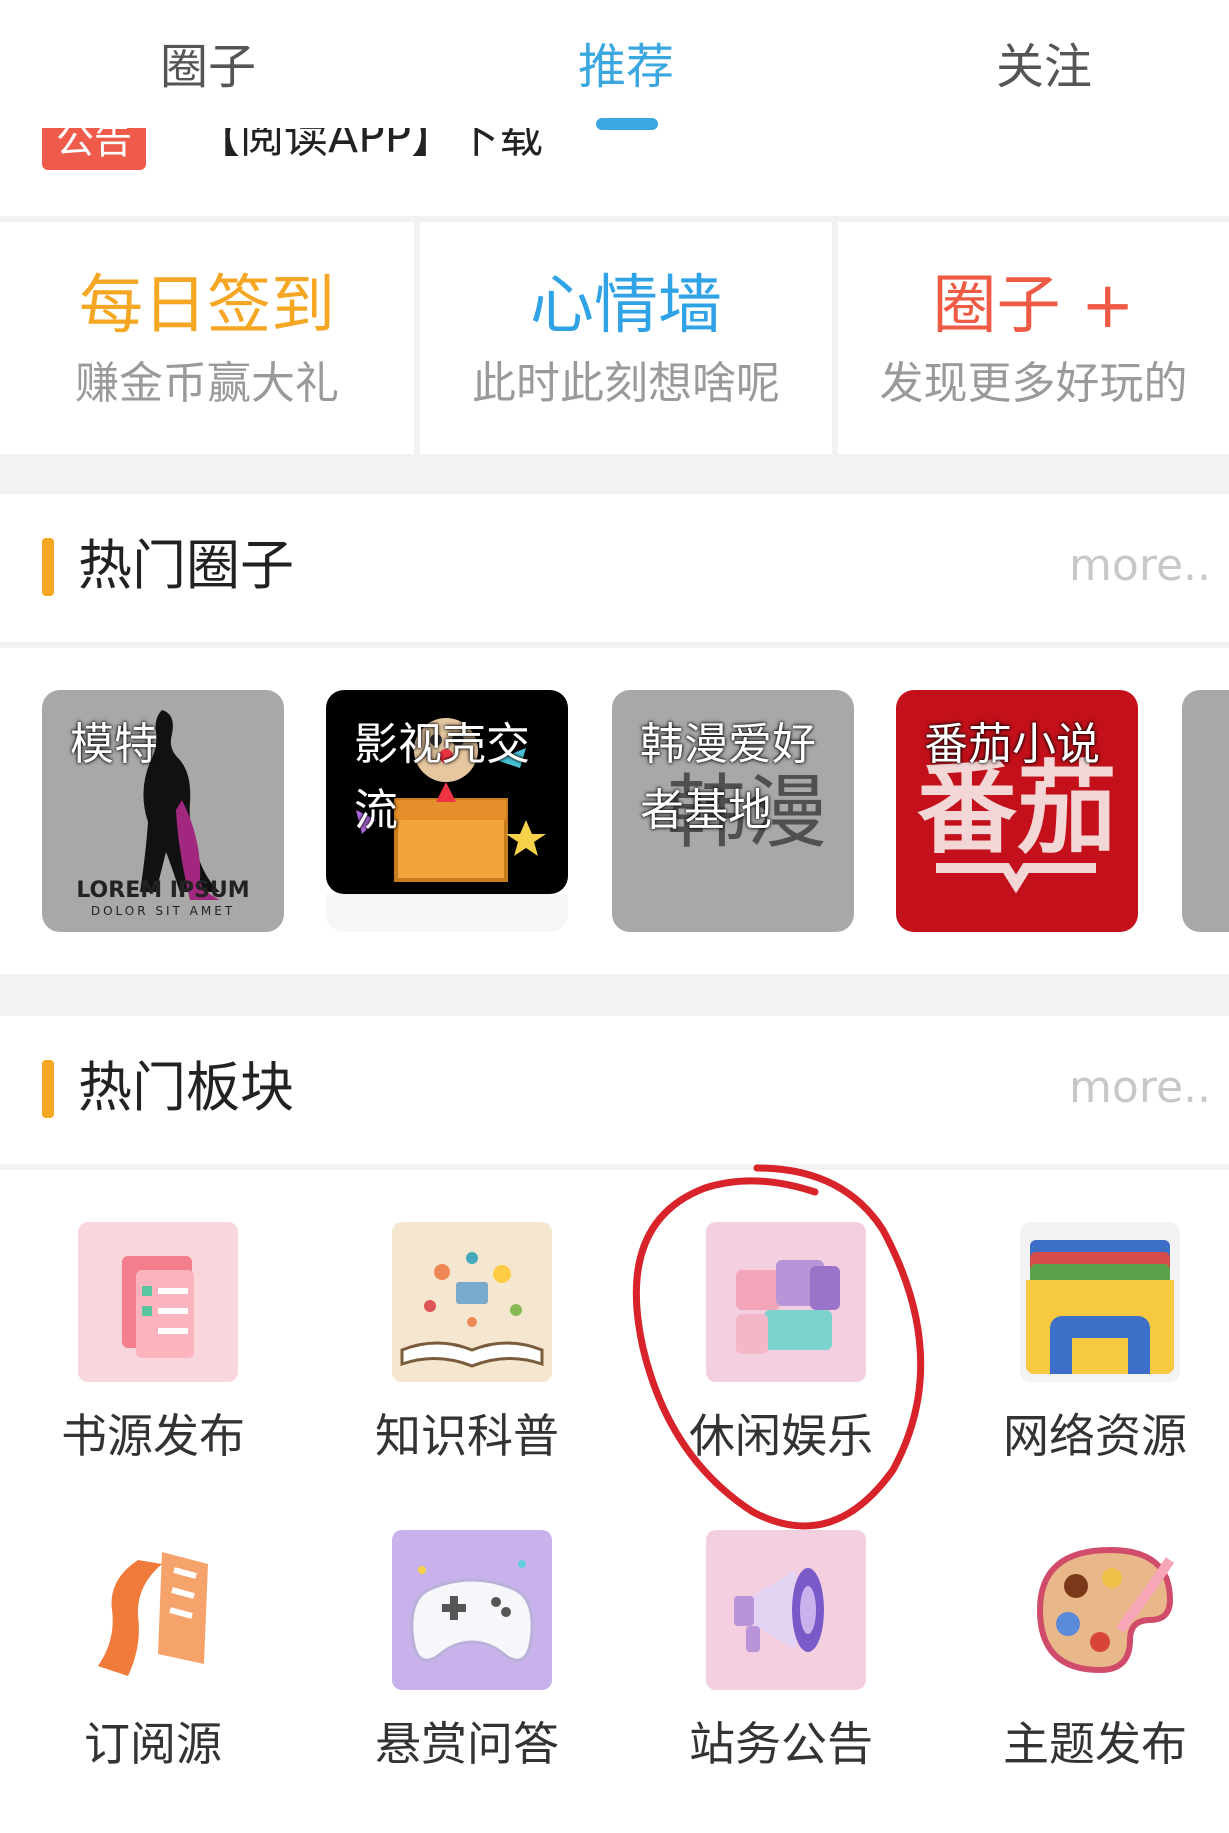 Image resolution: width=1229 pixels, height=1833 pixels. Describe the element at coordinates (1095, 1744) in the screenshot. I see `block-label: 主题发布` at that location.